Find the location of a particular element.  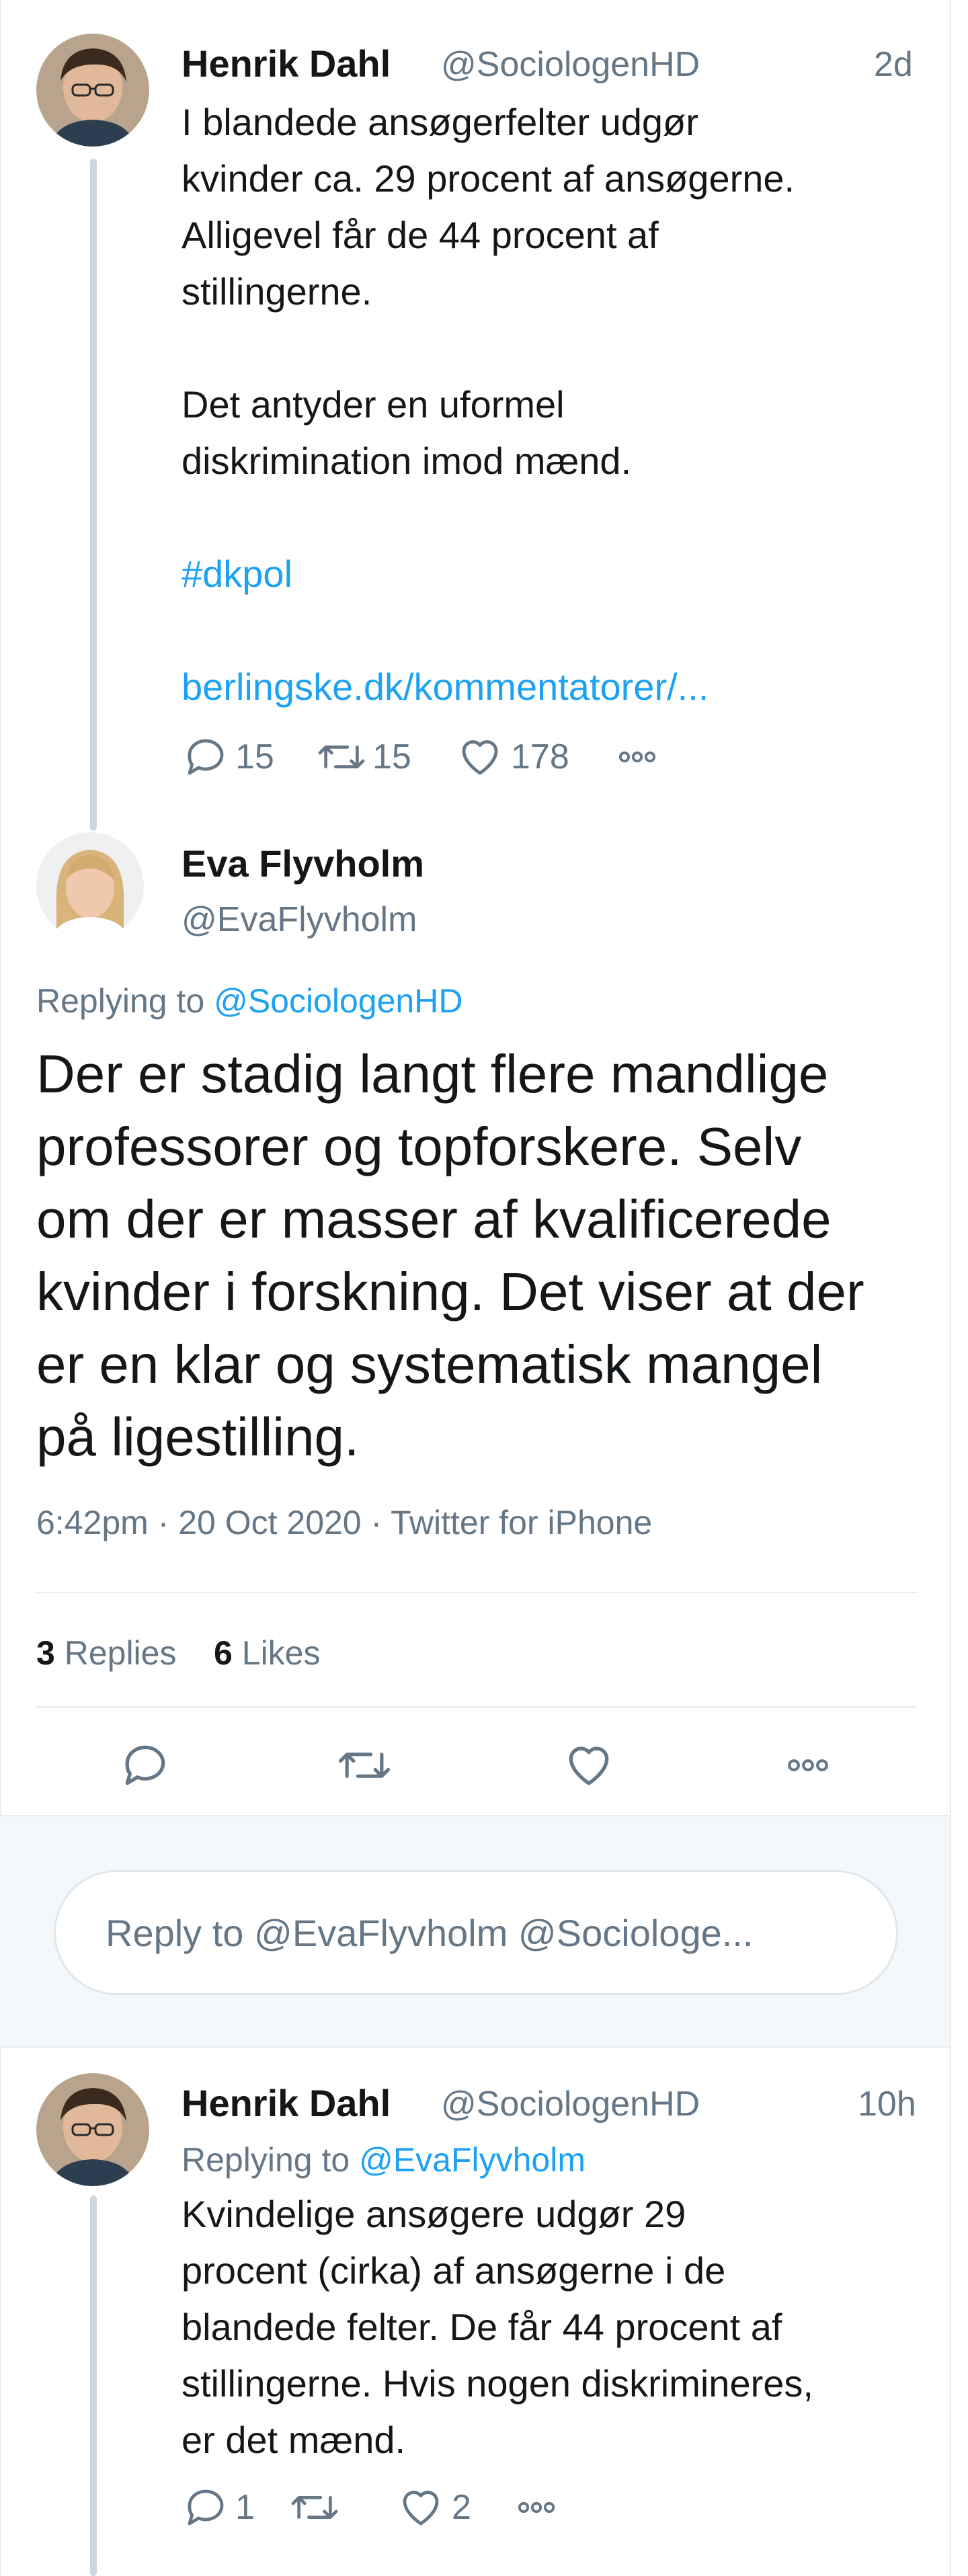

more-button is located at coordinates (808, 1765).